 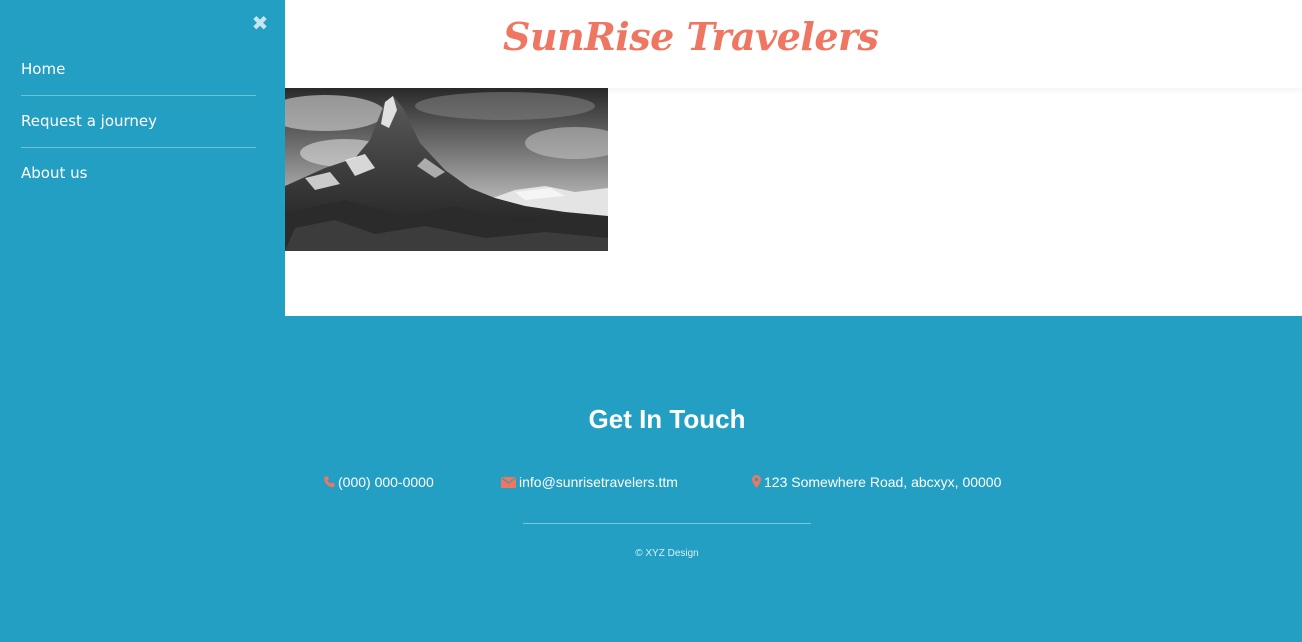 What do you see at coordinates (667, 523) in the screenshot?
I see `footer-divider` at bounding box center [667, 523].